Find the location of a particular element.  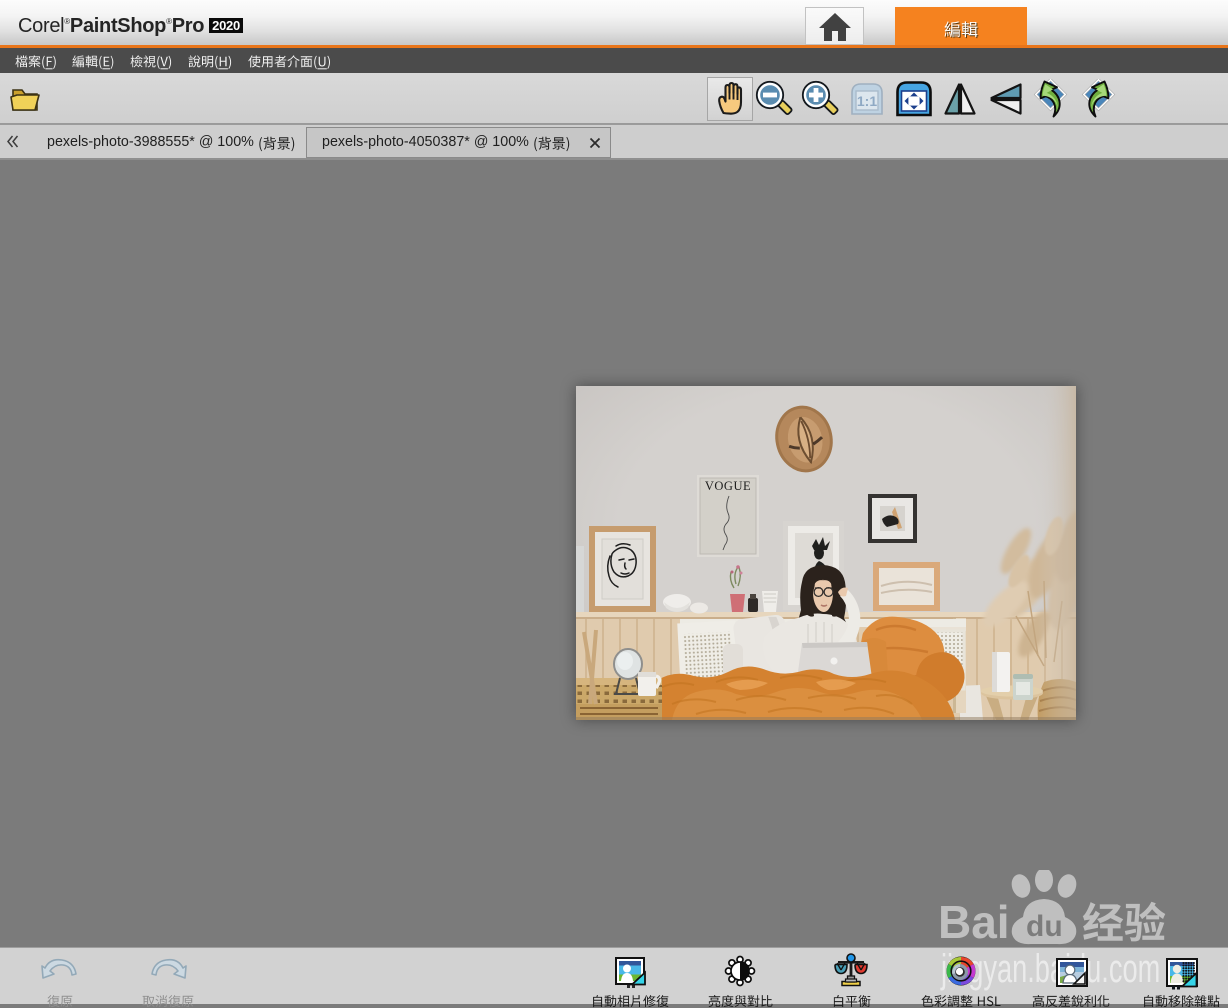

svg-text: VOGUE is located at coordinates (728, 486).